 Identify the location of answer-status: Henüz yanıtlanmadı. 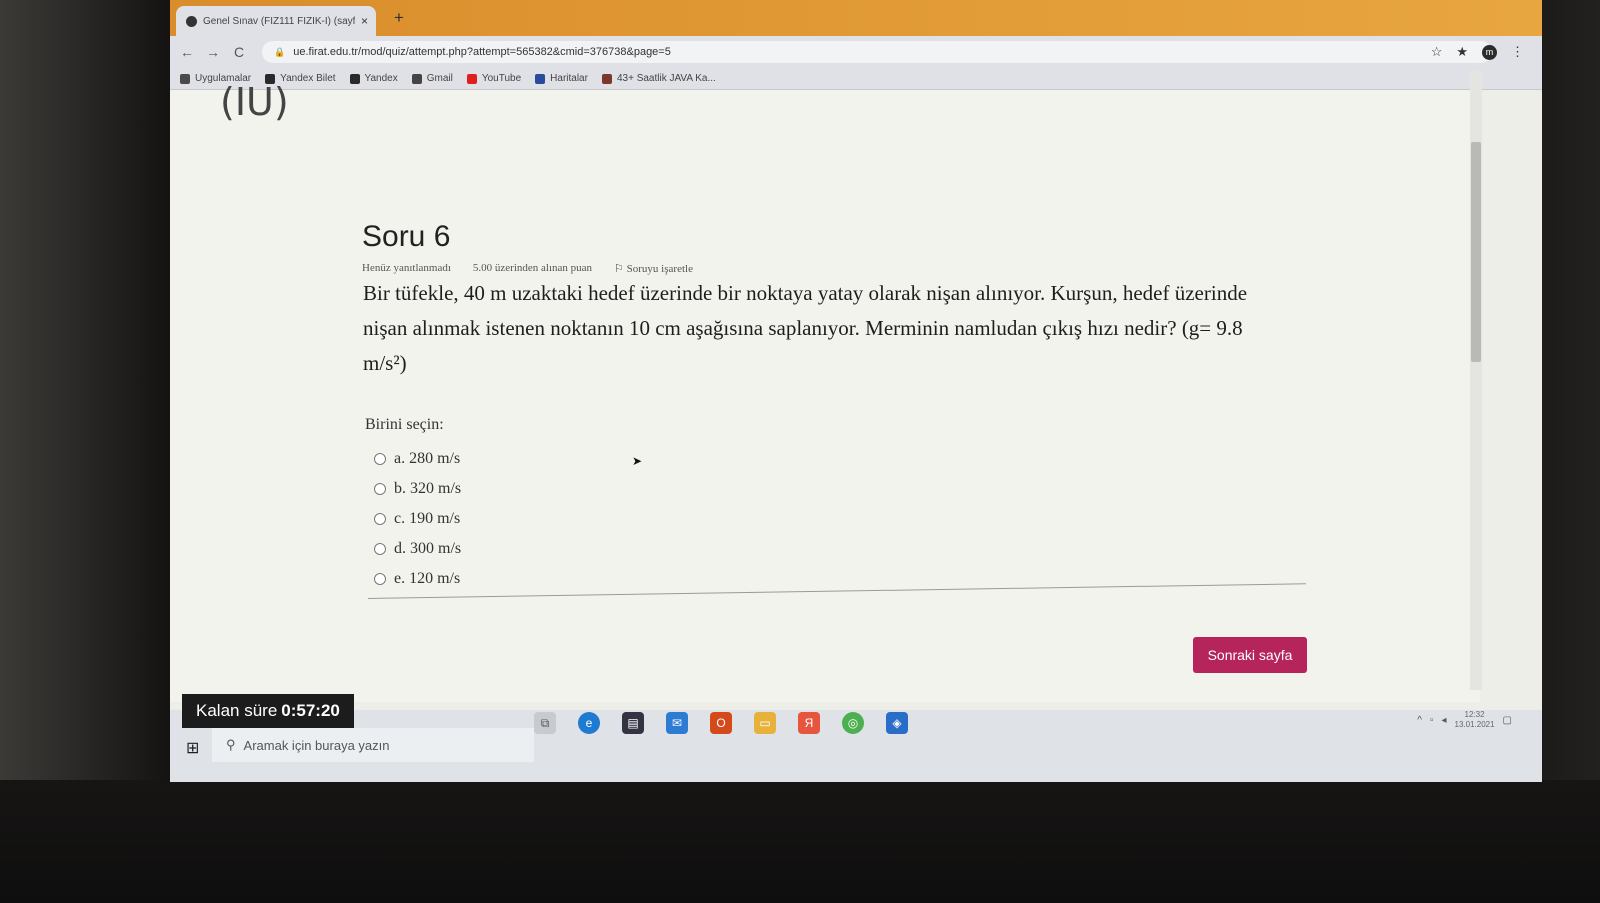
(406, 268).